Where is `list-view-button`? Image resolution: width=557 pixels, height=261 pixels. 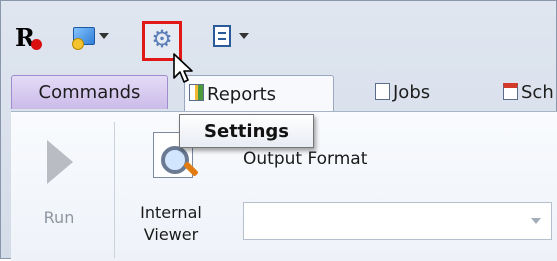 list-view-button is located at coordinates (231, 37).